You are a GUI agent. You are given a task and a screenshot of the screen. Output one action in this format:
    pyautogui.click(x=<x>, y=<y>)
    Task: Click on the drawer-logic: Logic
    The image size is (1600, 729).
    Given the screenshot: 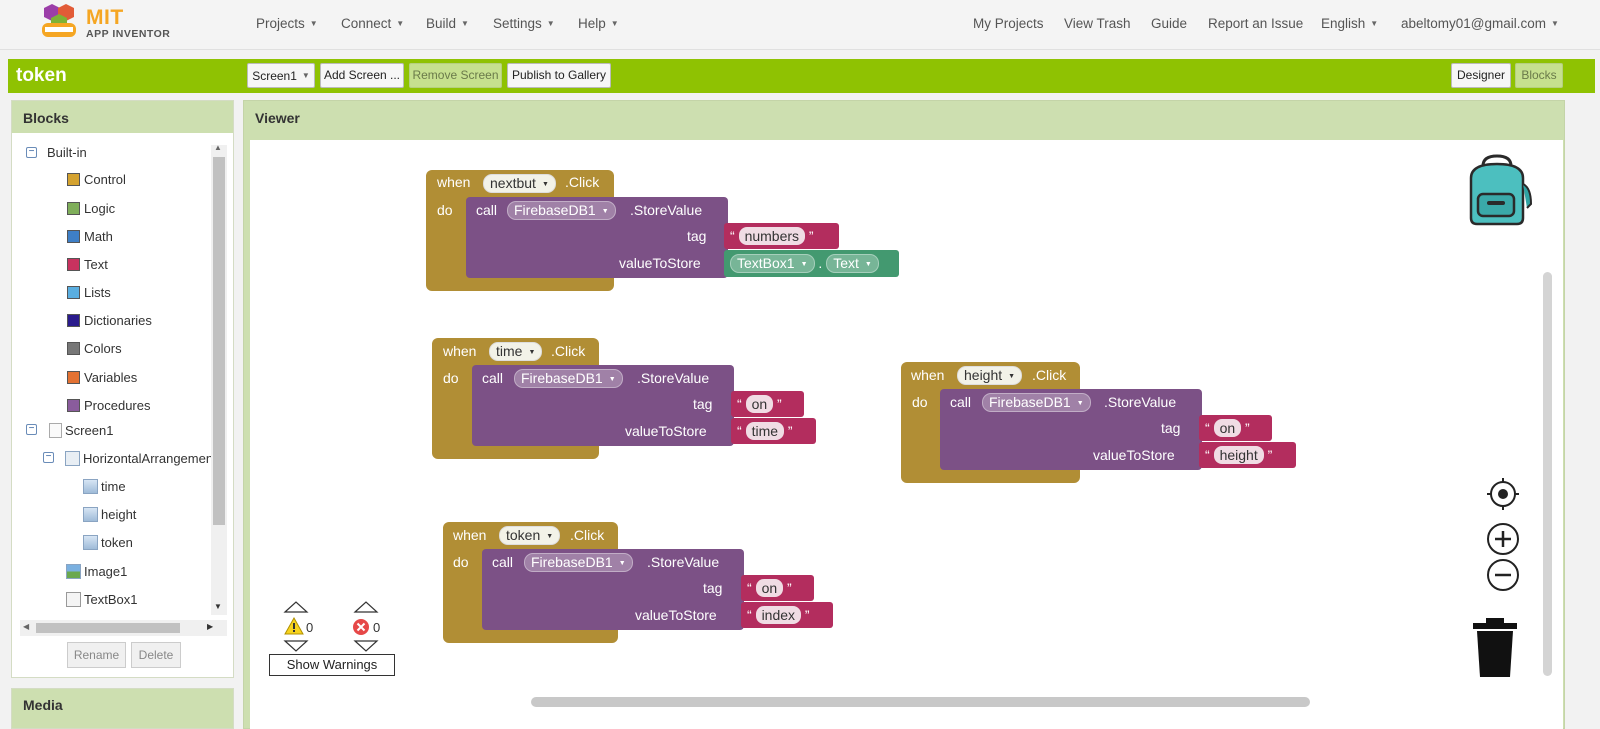 What is the action you would take?
    pyautogui.click(x=91, y=208)
    